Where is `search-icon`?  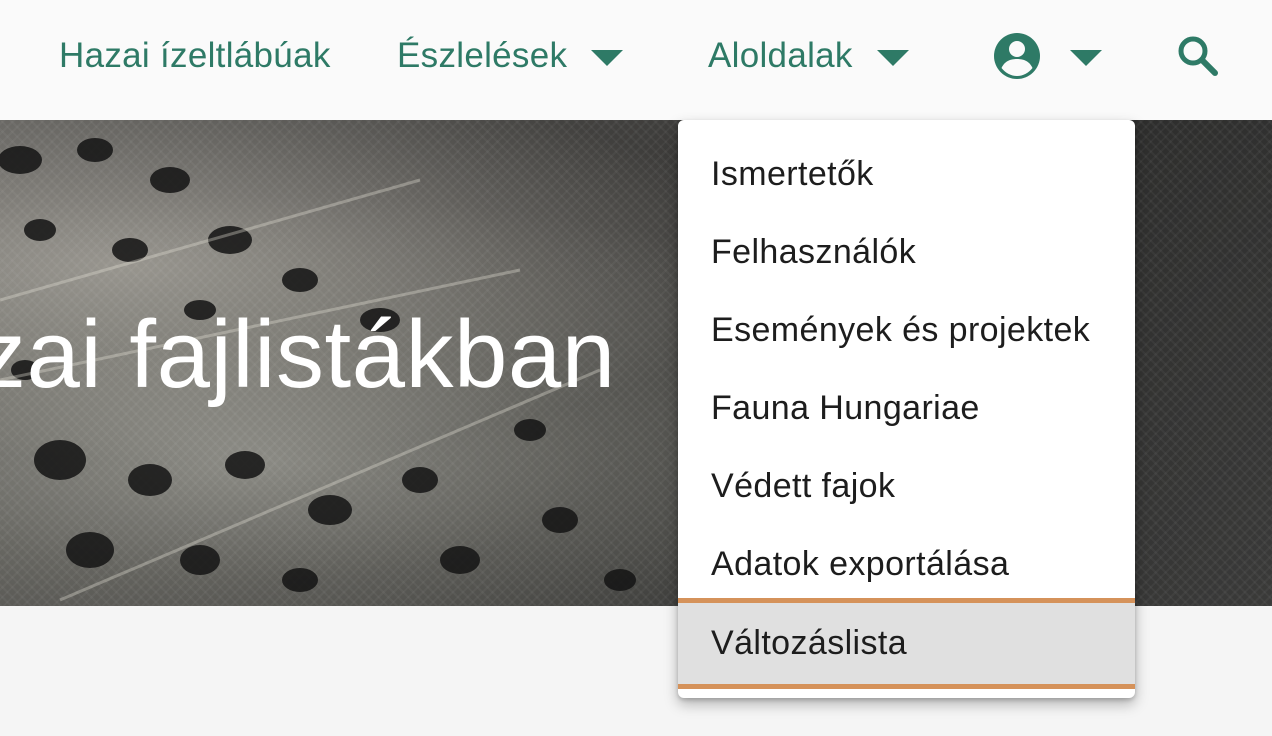
search-icon is located at coordinates (1198, 56).